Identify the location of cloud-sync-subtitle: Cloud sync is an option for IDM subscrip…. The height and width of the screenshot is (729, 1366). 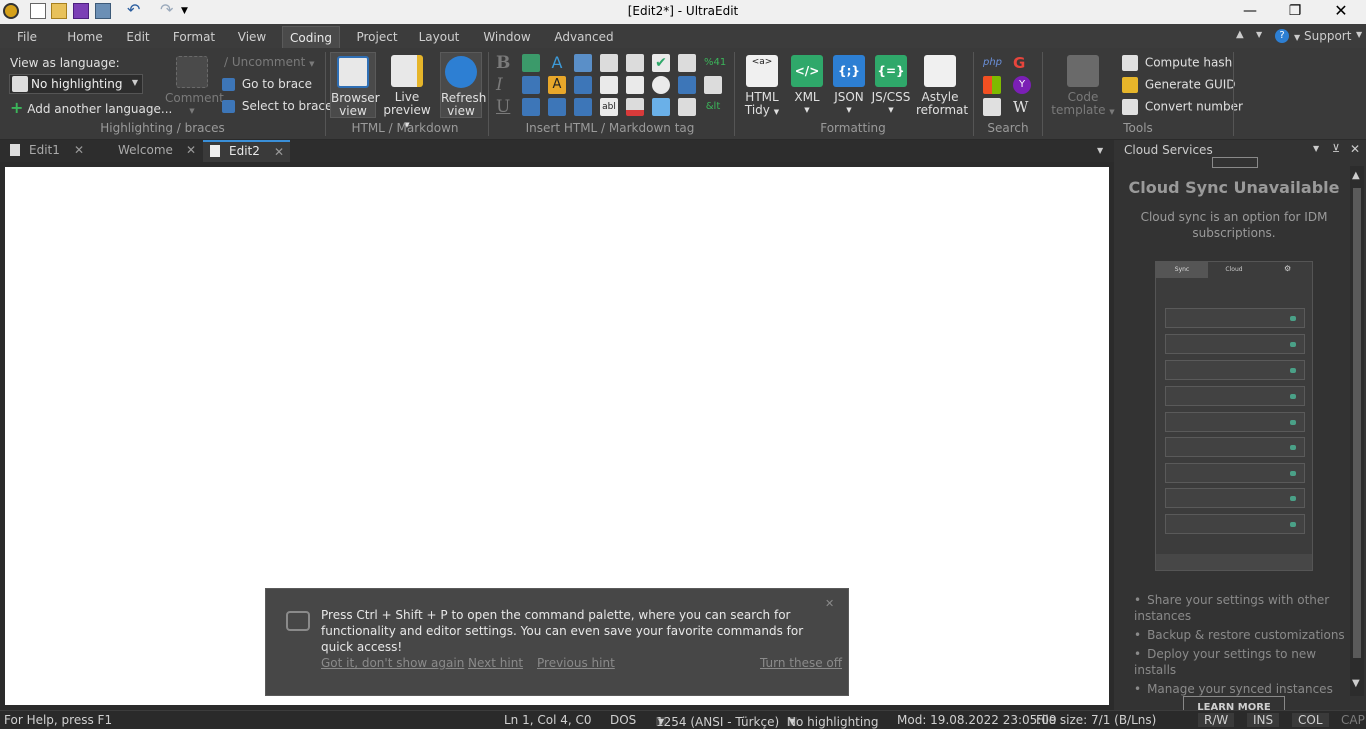
(1234, 225).